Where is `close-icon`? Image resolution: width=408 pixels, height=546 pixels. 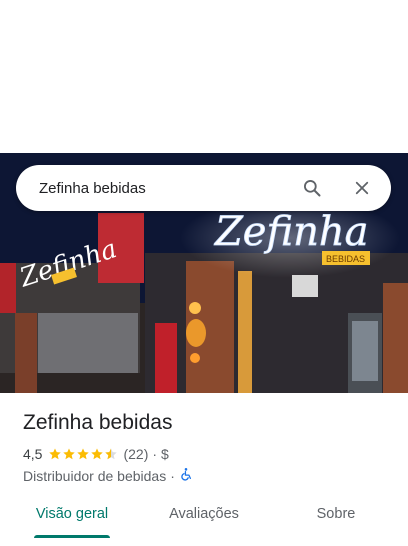
close-icon is located at coordinates (362, 188).